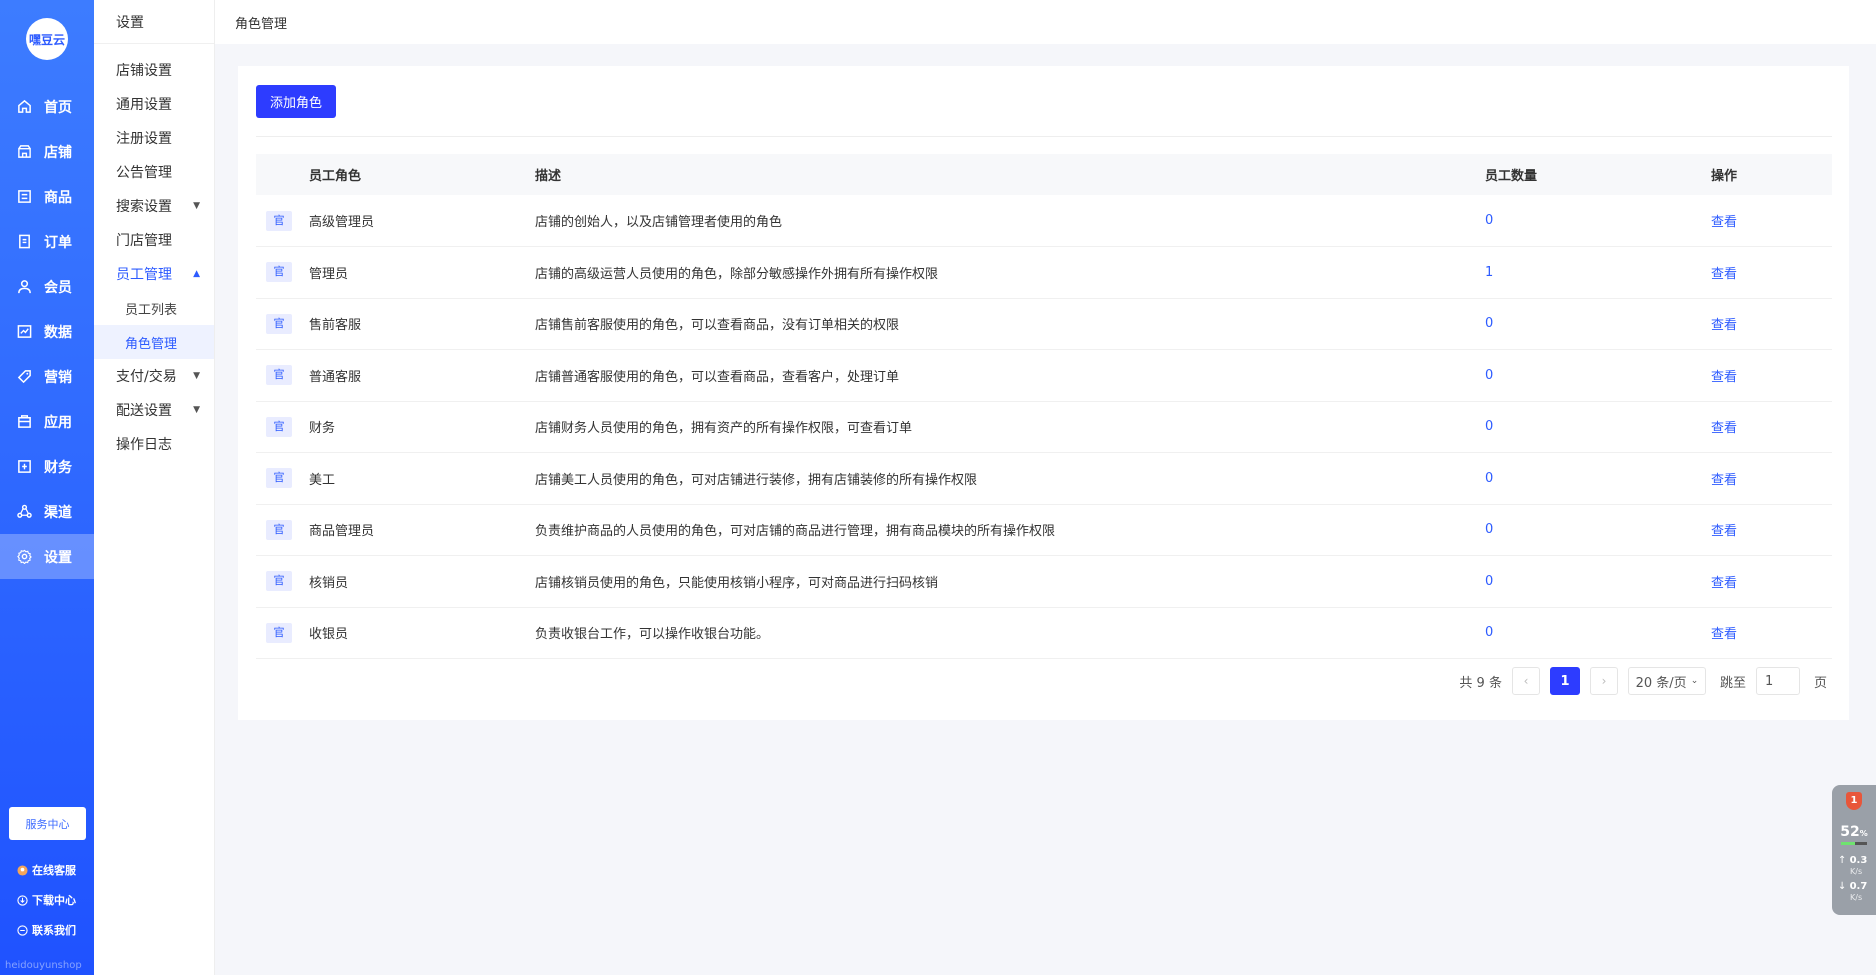 The width and height of the screenshot is (1876, 975). I want to click on system-monitor-widget: 1 52% ↑ 0.3 K/s ↓ 0.7 K/s, so click(1854, 850).